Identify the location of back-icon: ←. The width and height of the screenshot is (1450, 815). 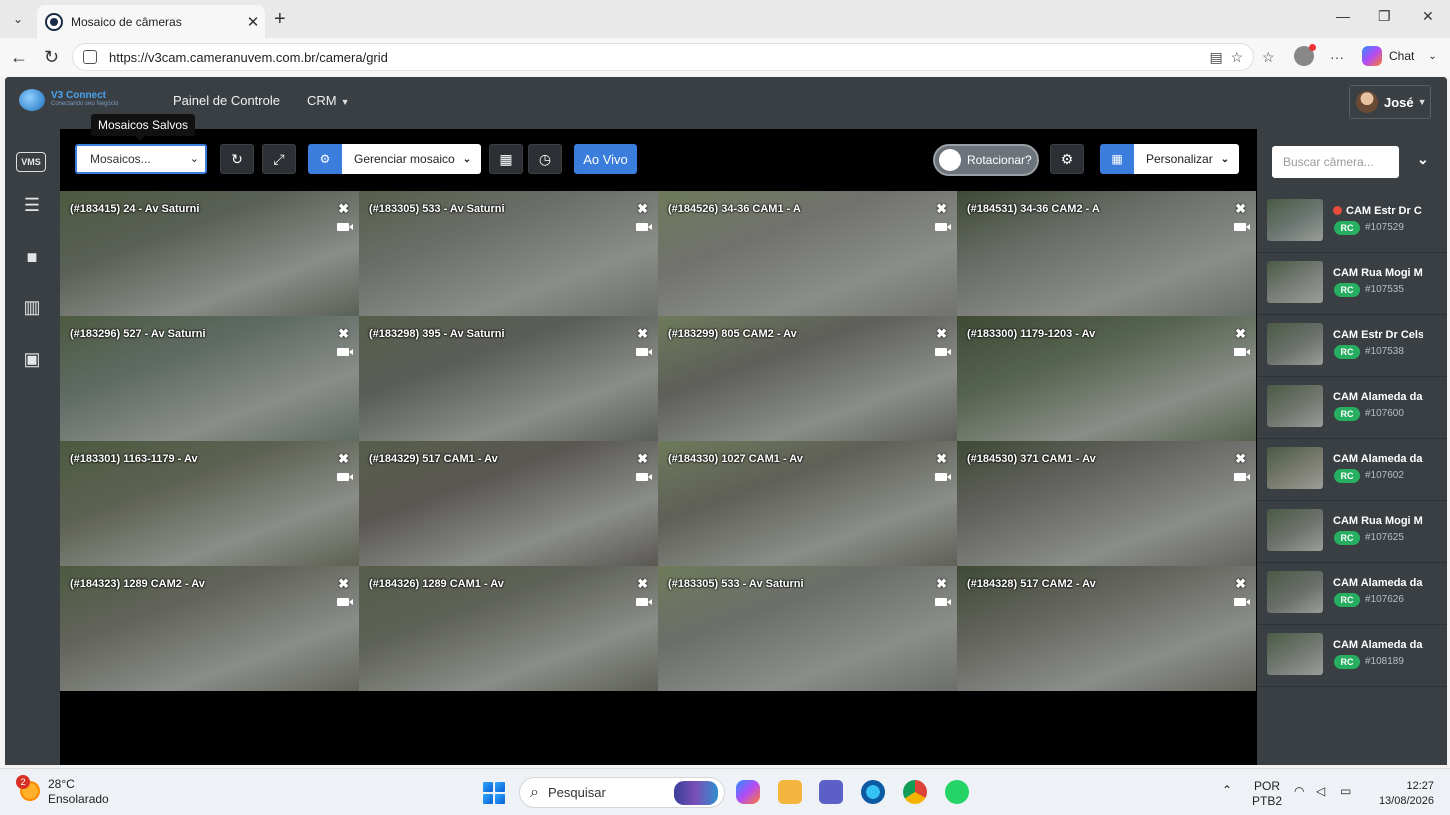
(19, 57).